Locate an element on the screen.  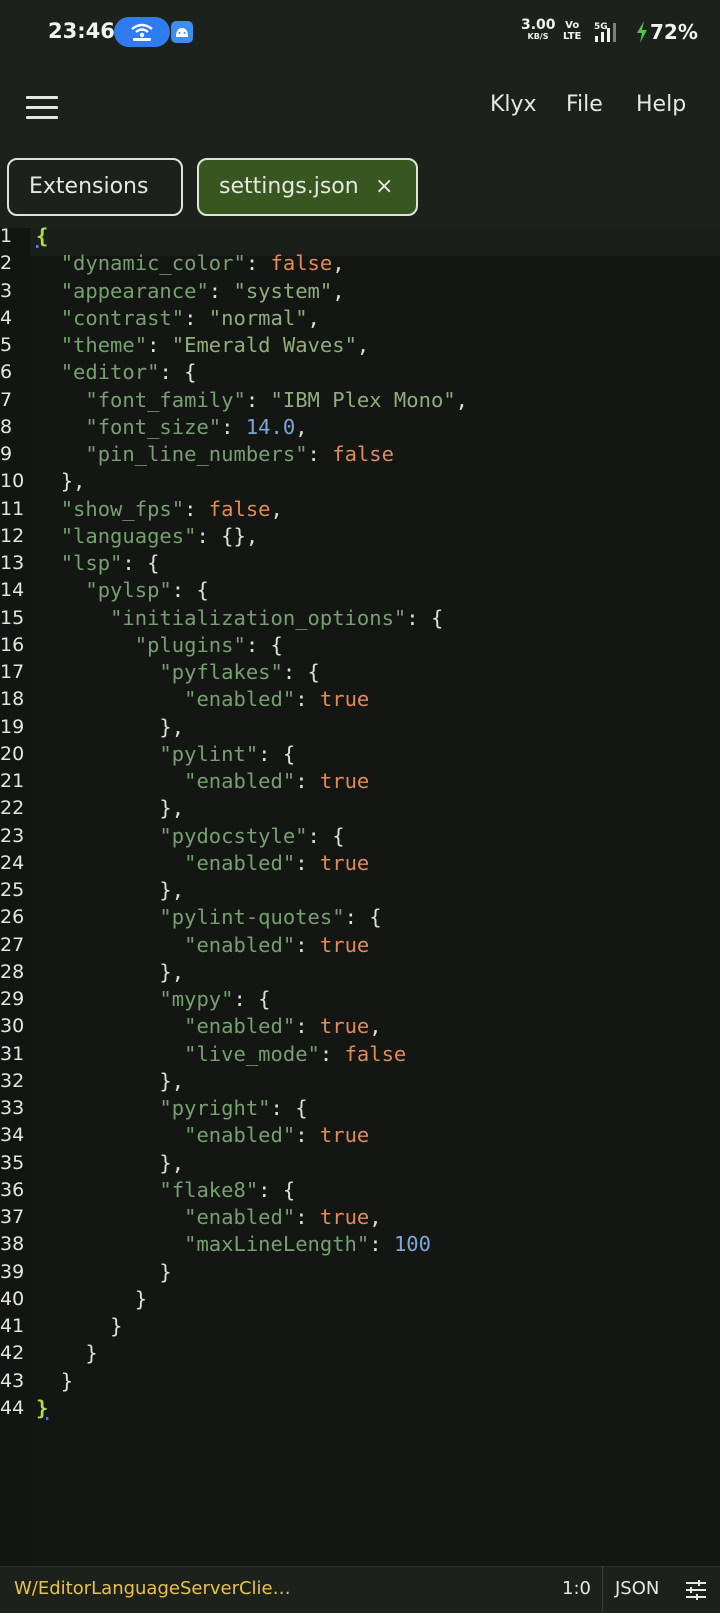
code-line: "pyright": { is located at coordinates (171, 1108).